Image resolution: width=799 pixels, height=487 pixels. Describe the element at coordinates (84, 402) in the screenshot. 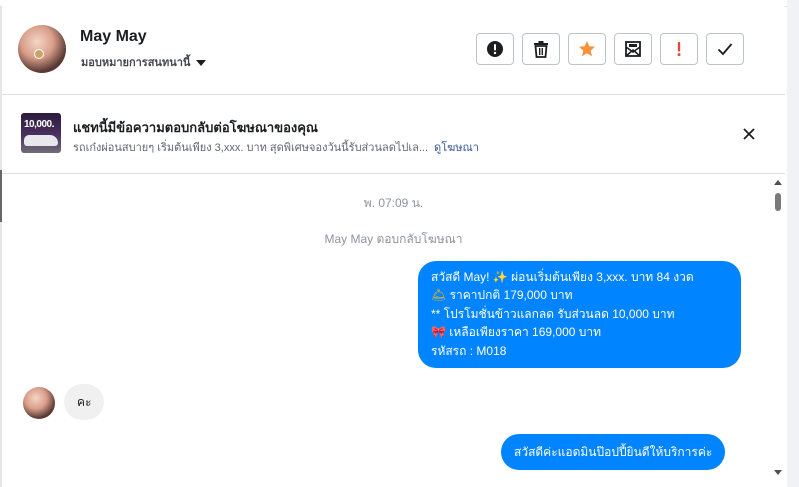

I see `incoming-message: คะ` at that location.